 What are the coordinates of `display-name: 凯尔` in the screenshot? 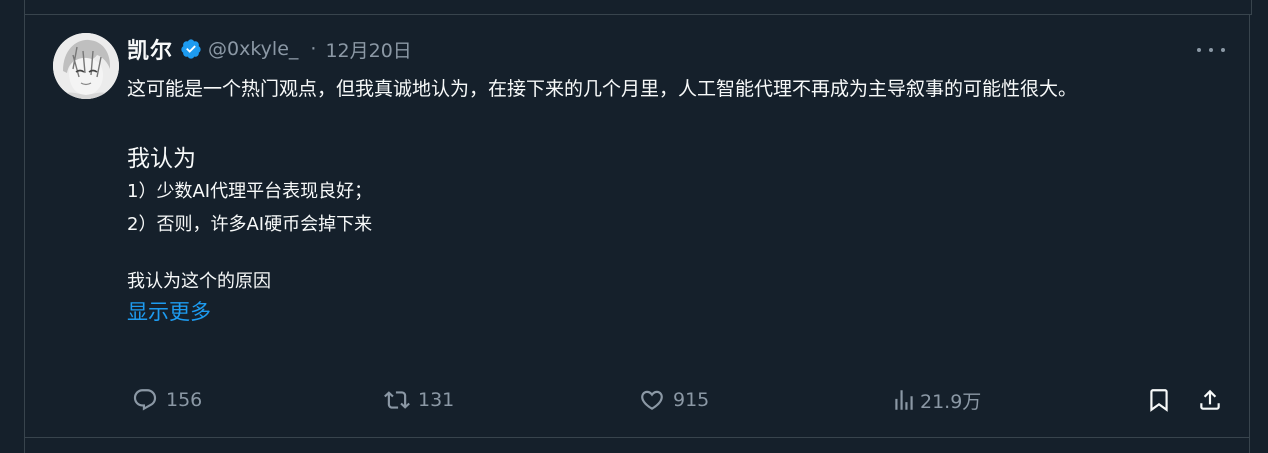 It's located at (150, 49).